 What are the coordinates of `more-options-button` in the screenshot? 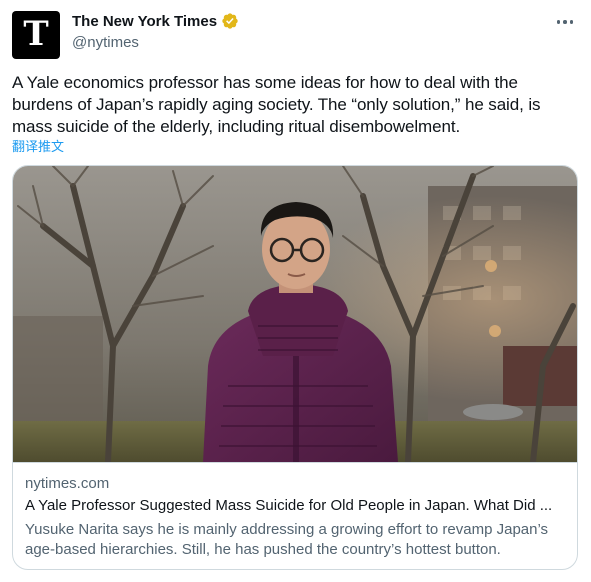 It's located at (565, 22).